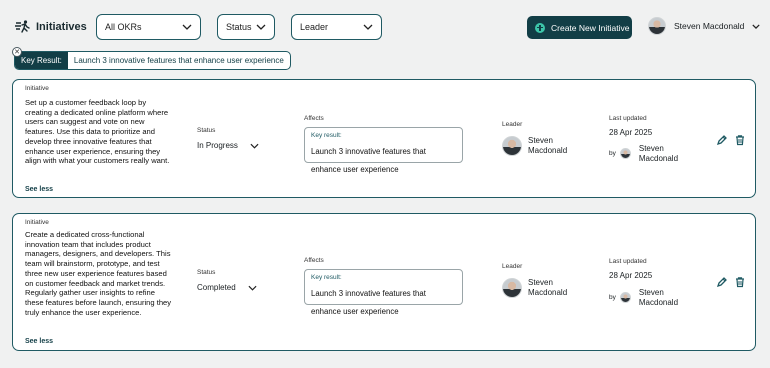  Describe the element at coordinates (22, 26) in the screenshot. I see `runner-logo-icon` at that location.